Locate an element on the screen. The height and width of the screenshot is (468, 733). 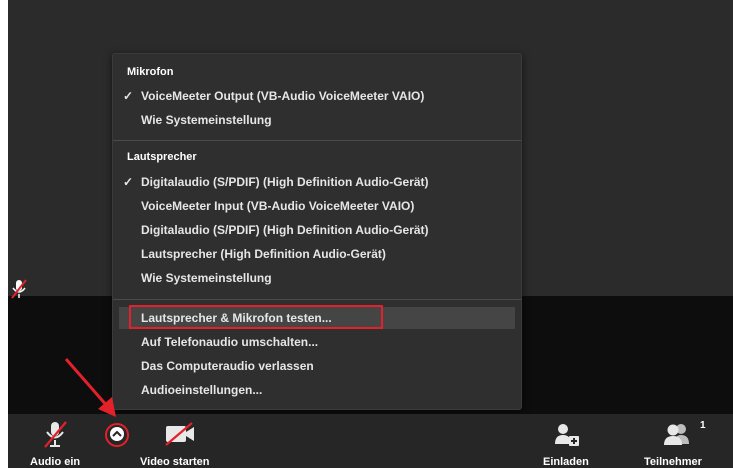
video-button: Video starten is located at coordinates (183, 441).